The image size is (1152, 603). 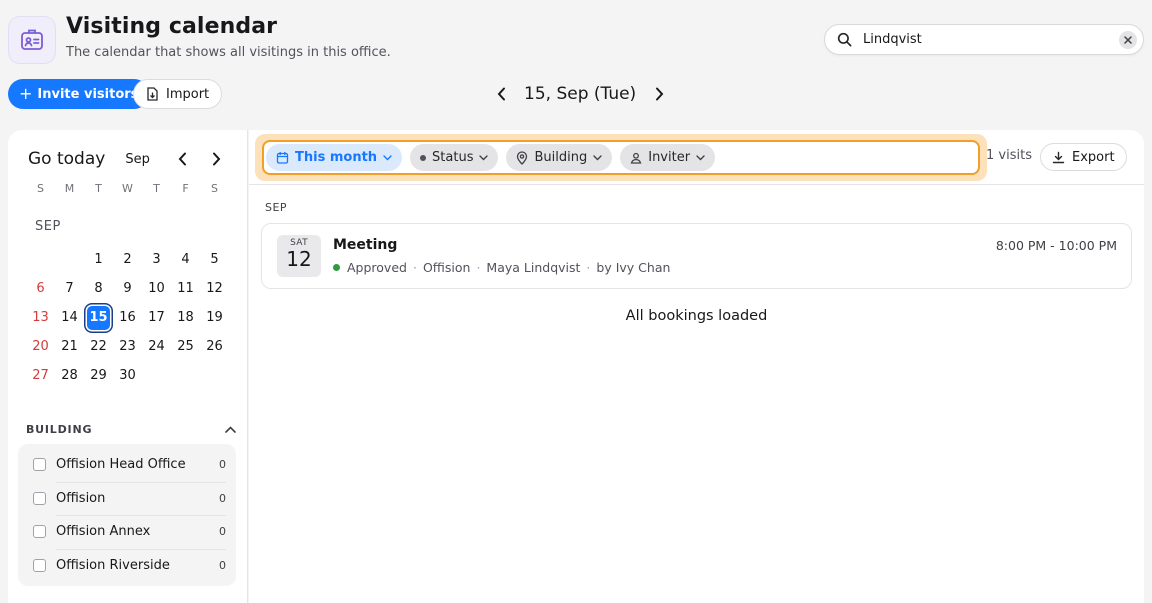 I want to click on plus-icon: +, so click(x=26, y=93).